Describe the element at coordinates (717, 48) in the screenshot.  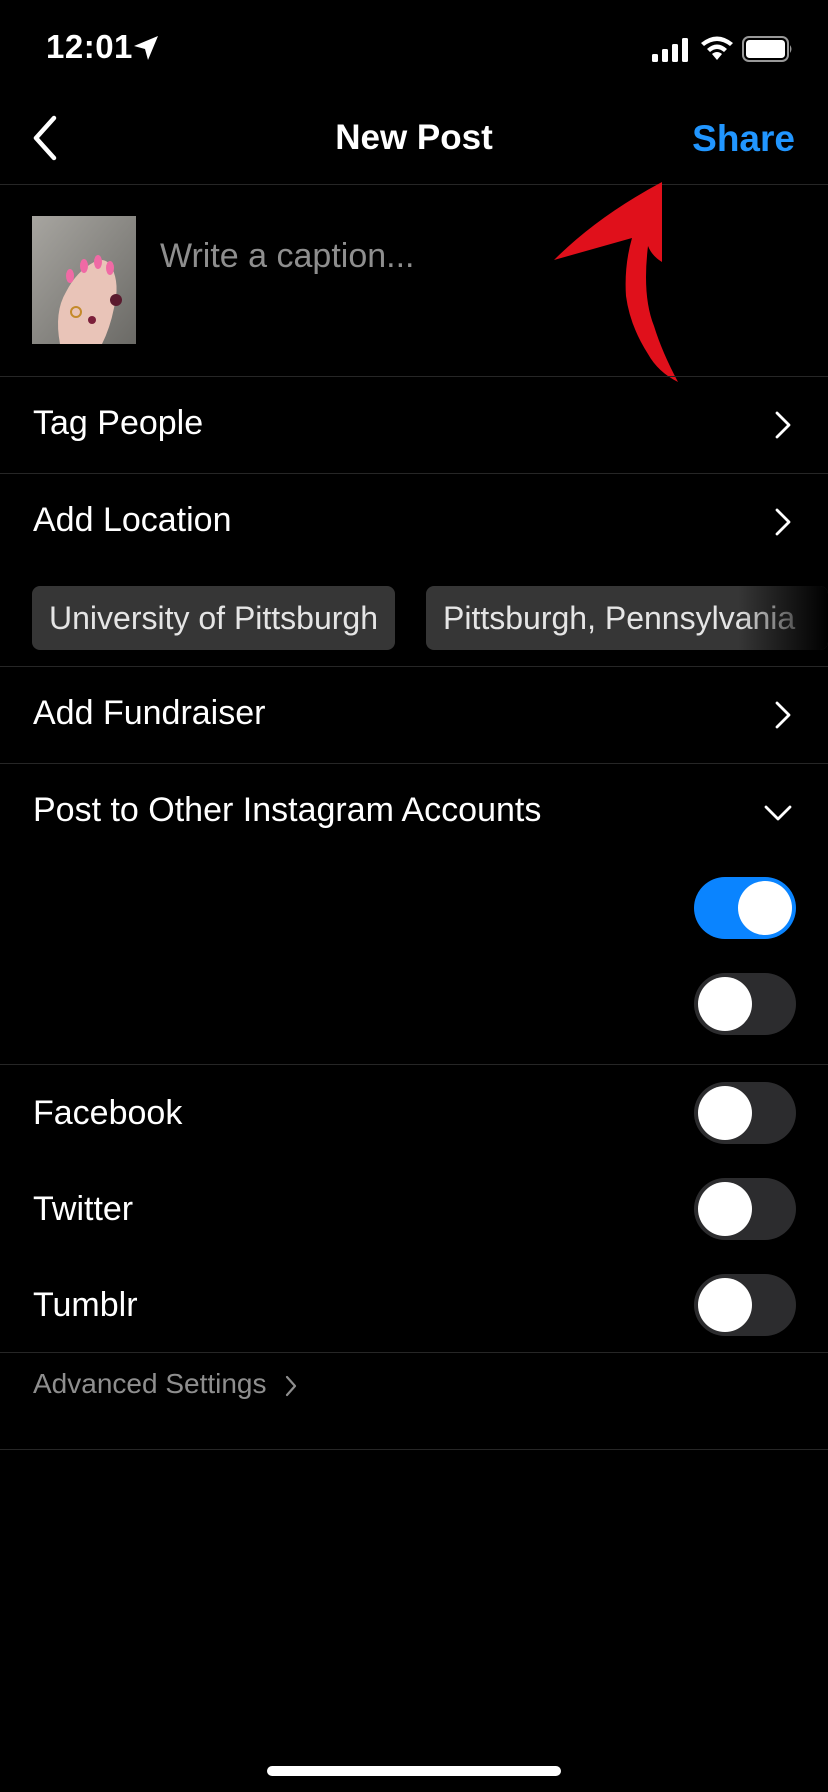
I see `wifi-icon` at that location.